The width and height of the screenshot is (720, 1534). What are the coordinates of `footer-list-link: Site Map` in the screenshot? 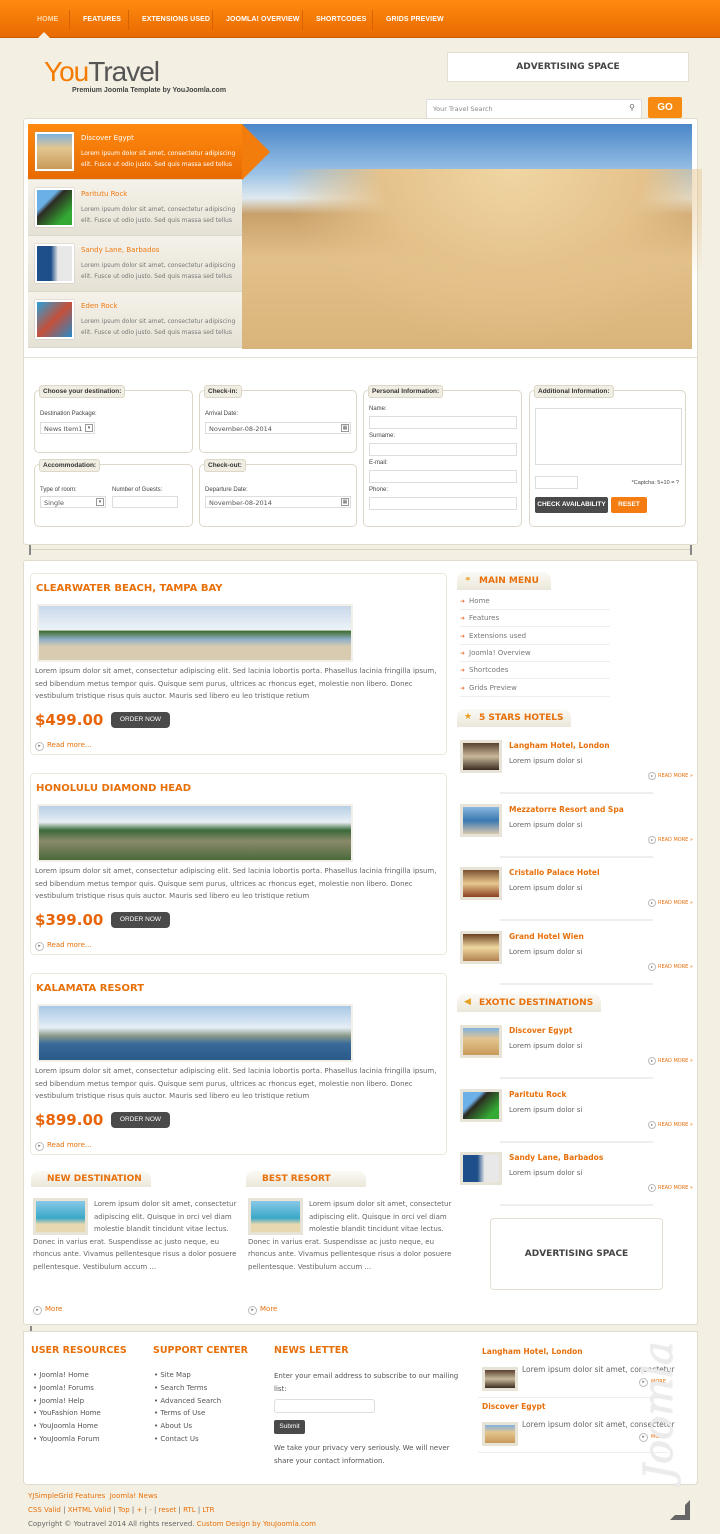 It's located at (187, 1375).